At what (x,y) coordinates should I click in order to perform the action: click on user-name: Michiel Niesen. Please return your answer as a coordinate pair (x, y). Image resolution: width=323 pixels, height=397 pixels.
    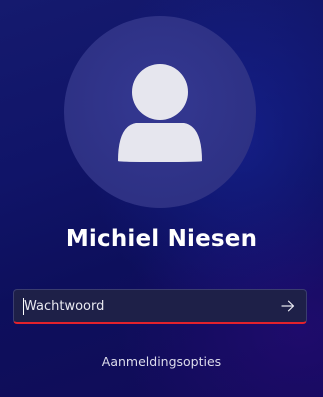
    Looking at the image, I should click on (161, 239).